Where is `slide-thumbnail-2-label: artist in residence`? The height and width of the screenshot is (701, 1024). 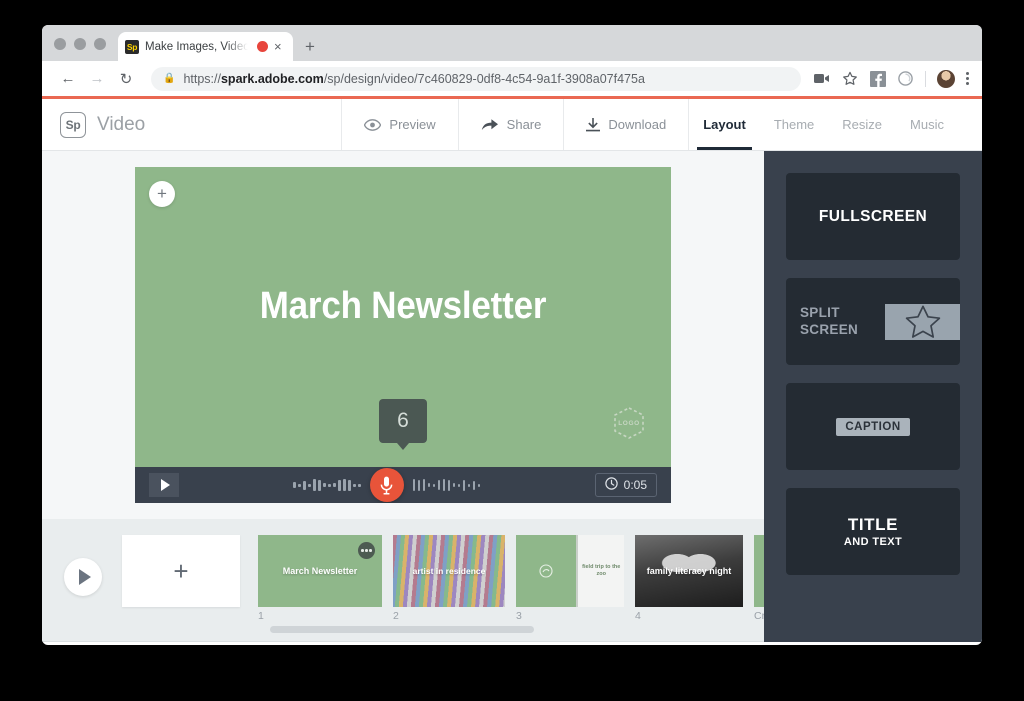
slide-thumbnail-2-label: artist in residence is located at coordinates (449, 571).